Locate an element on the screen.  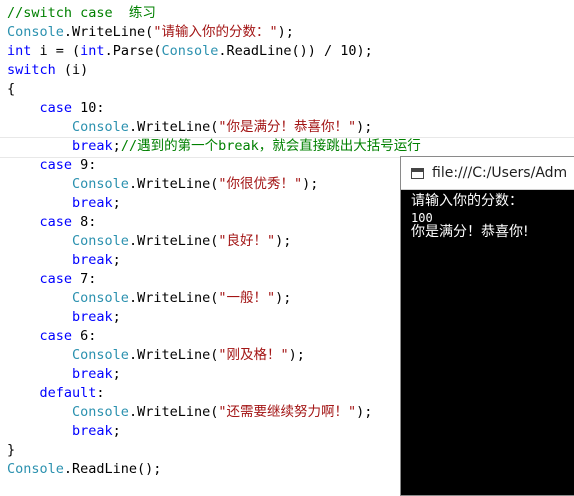
code-token-pl: .ReadLine(); is located at coordinates (112, 469).